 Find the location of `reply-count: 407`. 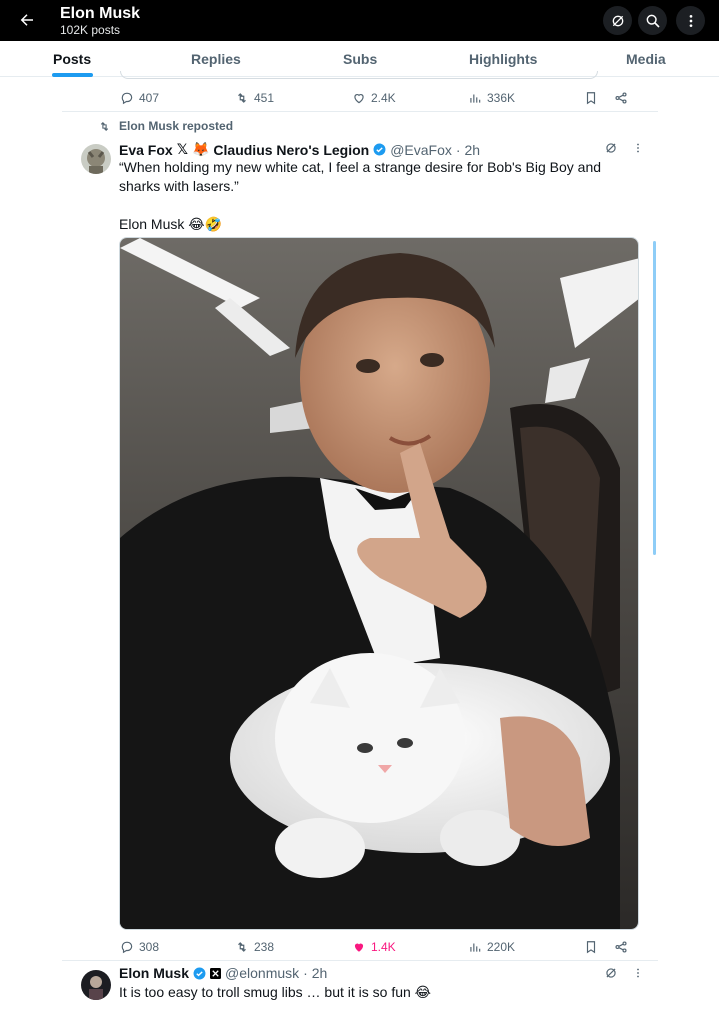

reply-count: 407 is located at coordinates (149, 98).